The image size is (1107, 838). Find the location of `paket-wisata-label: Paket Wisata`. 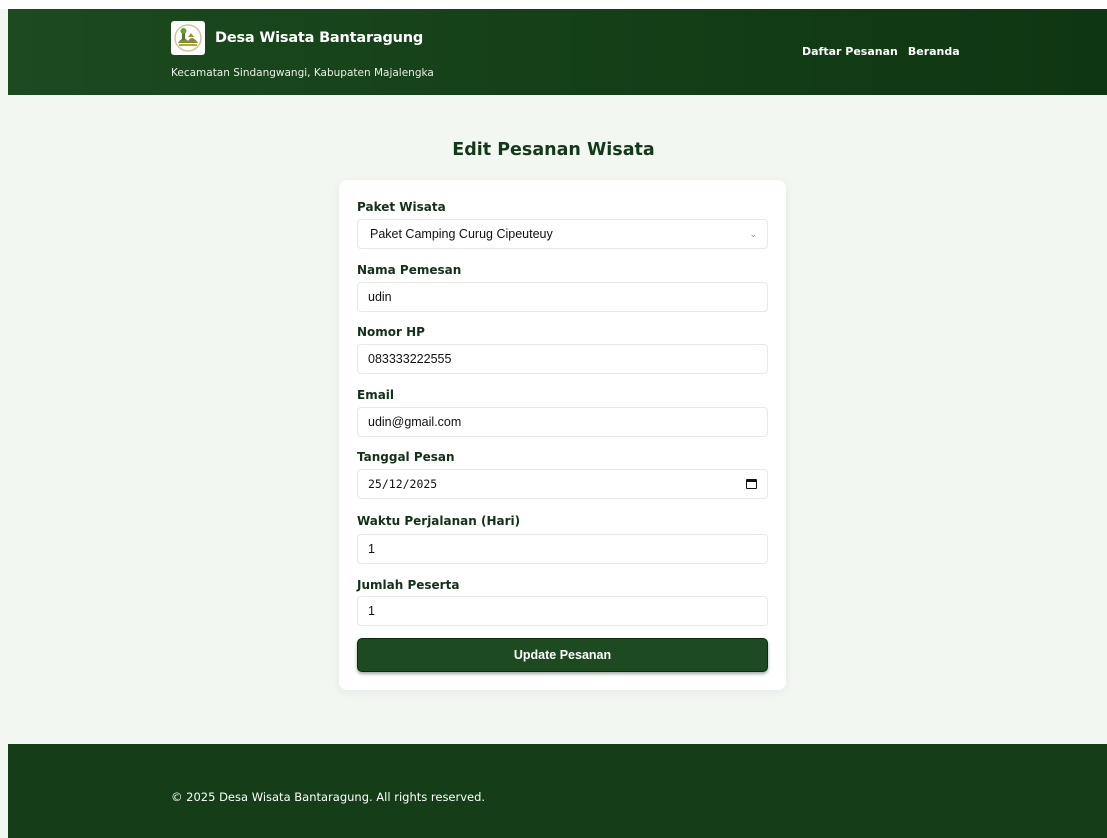

paket-wisata-label: Paket Wisata is located at coordinates (401, 207).